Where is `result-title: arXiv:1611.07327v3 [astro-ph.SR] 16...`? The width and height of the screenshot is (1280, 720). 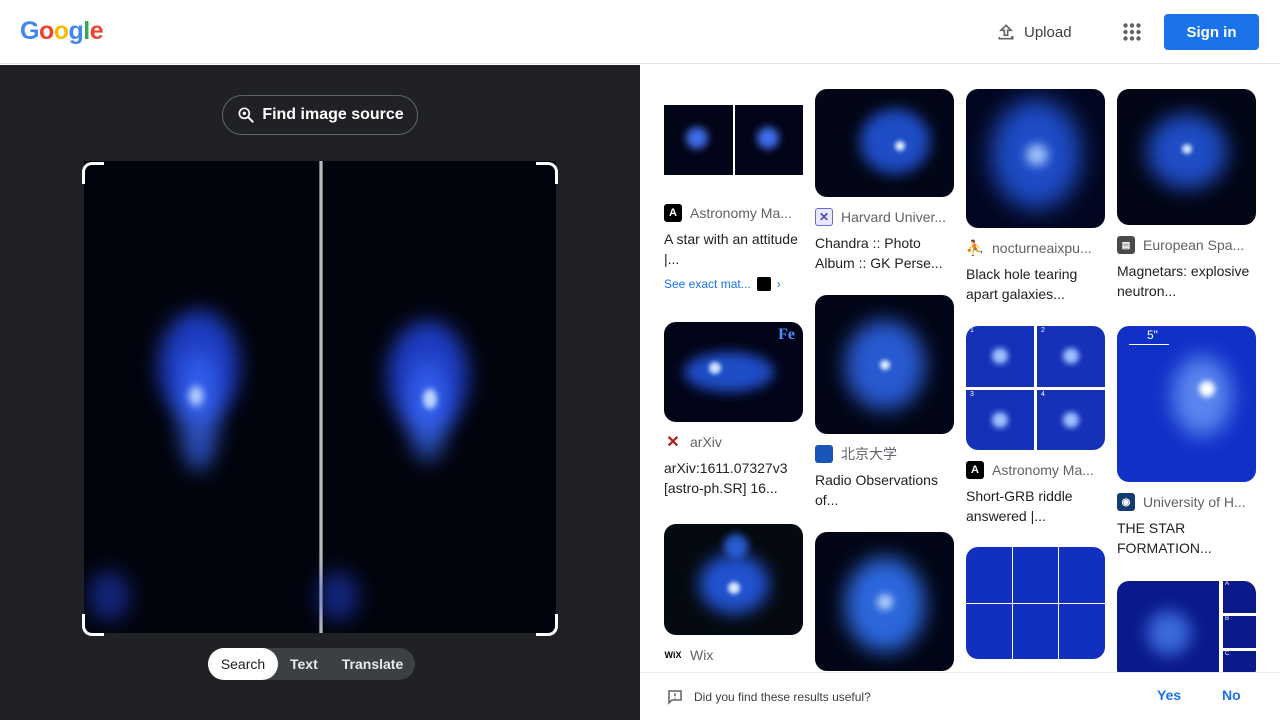 result-title: arXiv:1611.07327v3 [astro-ph.SR] 16... is located at coordinates (733, 478).